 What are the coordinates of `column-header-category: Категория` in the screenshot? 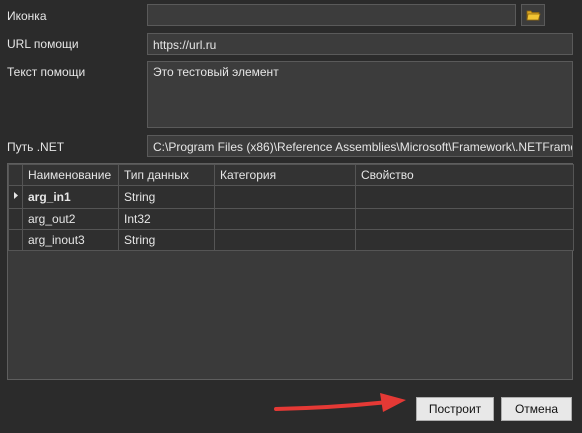 It's located at (285, 175).